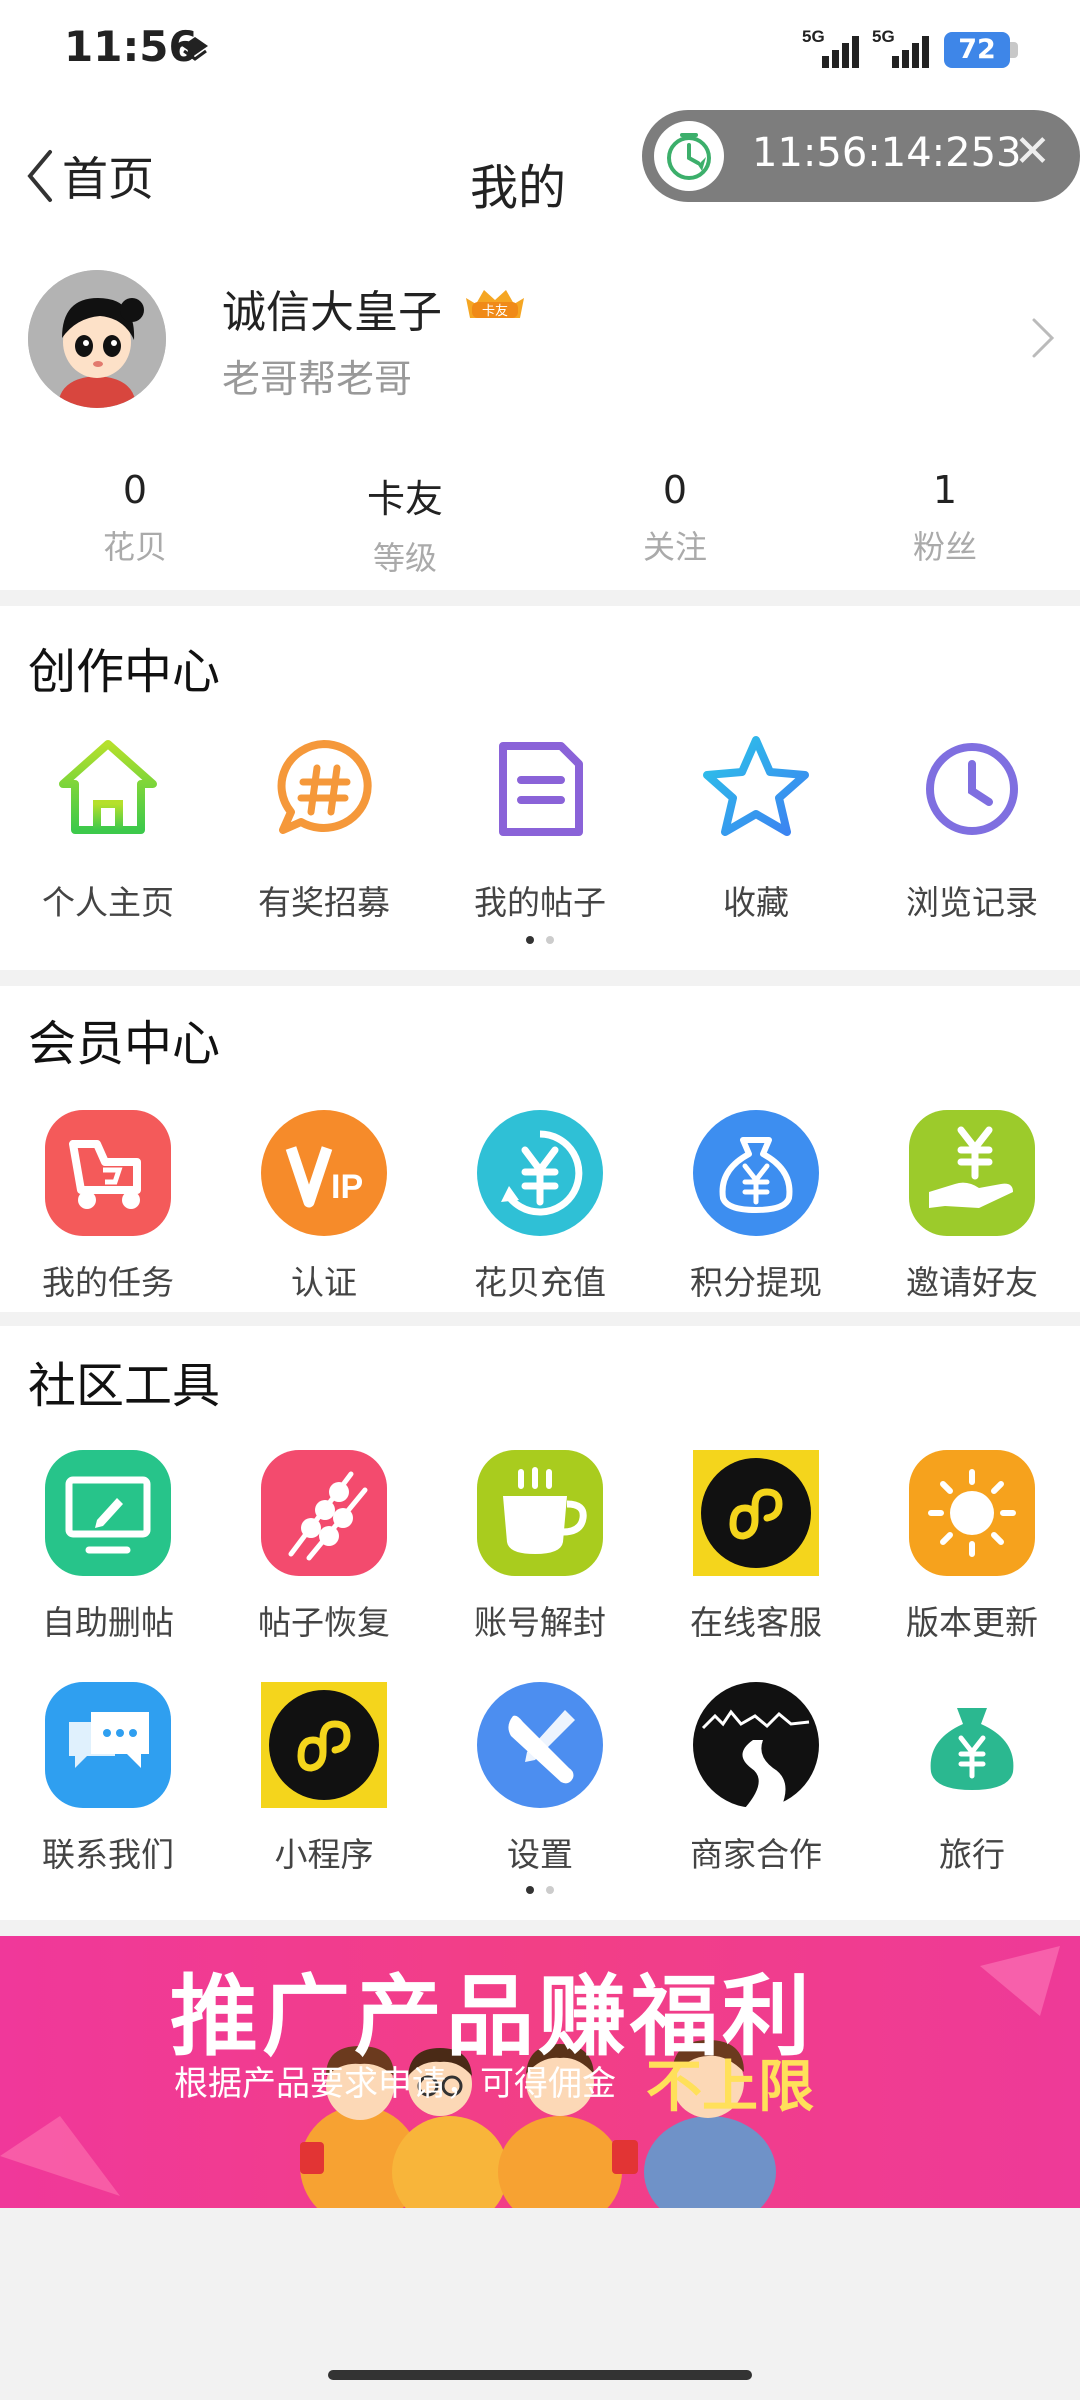  What do you see at coordinates (756, 1282) in the screenshot?
I see `grid-label: 积分提现` at bounding box center [756, 1282].